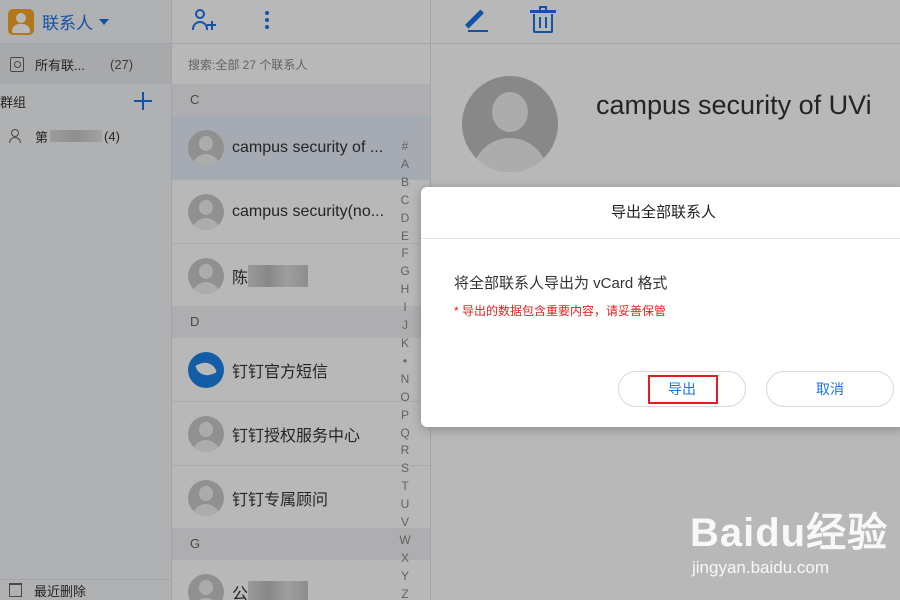 The height and width of the screenshot is (600, 900). Describe the element at coordinates (561, 283) in the screenshot. I see `dialog-message: 将全部联系人导出为 vCard 格式` at that location.